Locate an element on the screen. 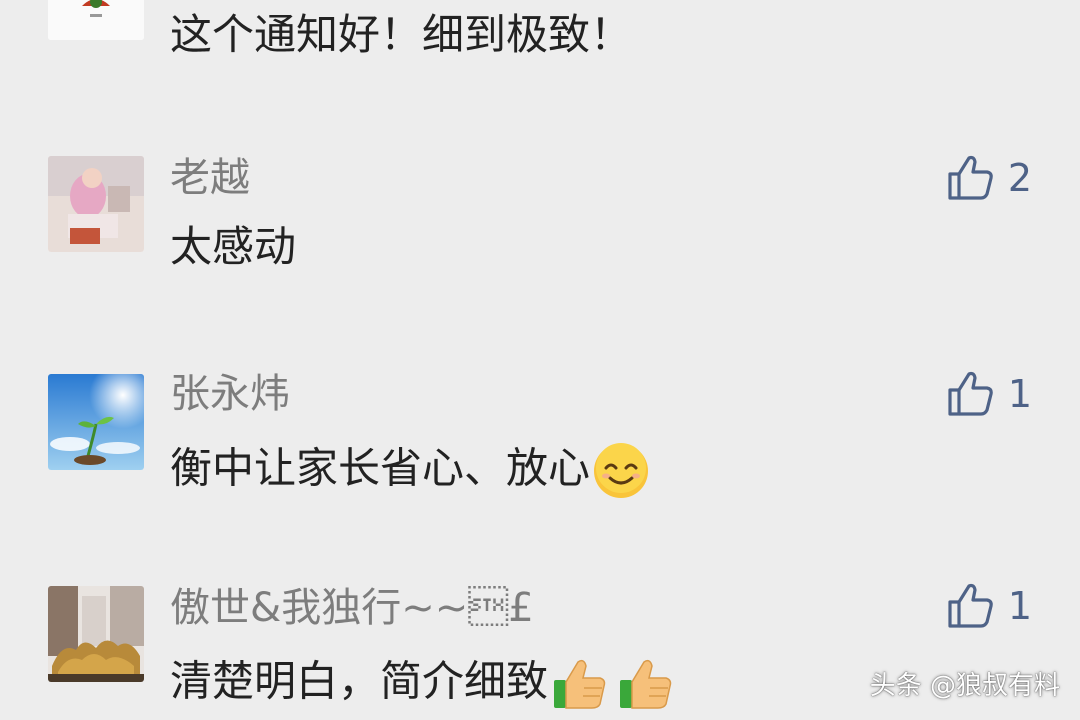  like-button: 2 is located at coordinates (988, 178).